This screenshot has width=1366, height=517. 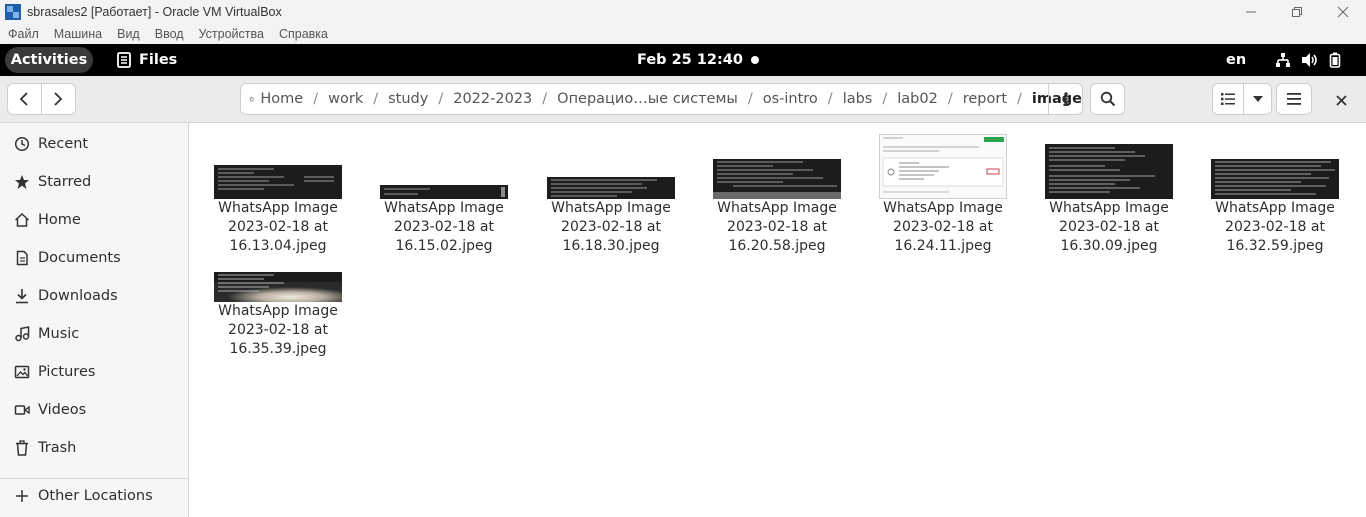 What do you see at coordinates (94, 296) in the screenshot?
I see `sidebar-item-downloads: Downloads` at bounding box center [94, 296].